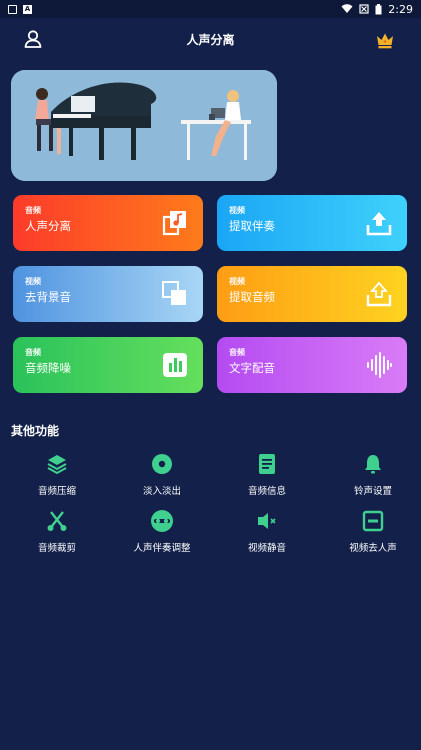 Image resolution: width=421 pixels, height=750 pixels. Describe the element at coordinates (266, 548) in the screenshot. I see `func-label: 视频静音` at that location.